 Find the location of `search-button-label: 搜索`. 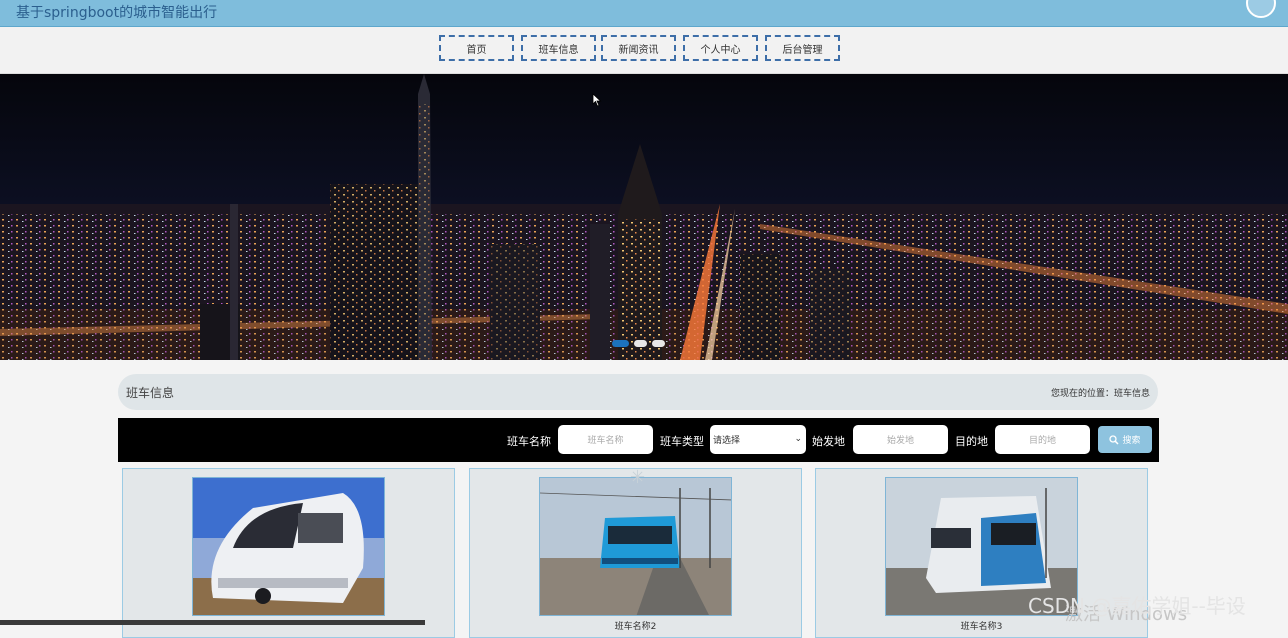

search-button-label: 搜索 is located at coordinates (1131, 441).